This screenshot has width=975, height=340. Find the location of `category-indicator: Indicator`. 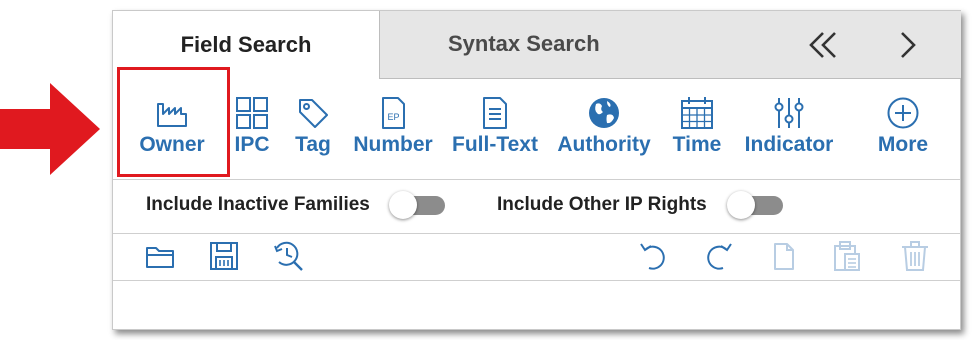

category-indicator: Indicator is located at coordinates (789, 129).